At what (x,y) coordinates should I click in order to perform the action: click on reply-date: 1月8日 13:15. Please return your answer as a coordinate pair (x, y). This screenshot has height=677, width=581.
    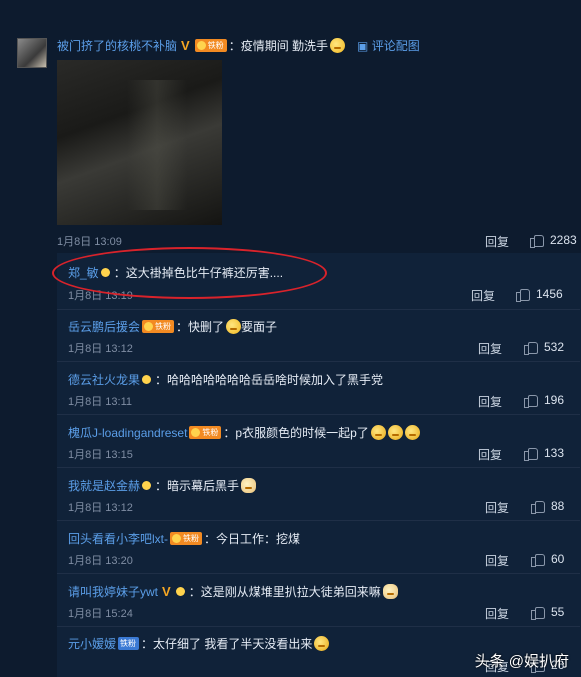
    Looking at the image, I should click on (100, 455).